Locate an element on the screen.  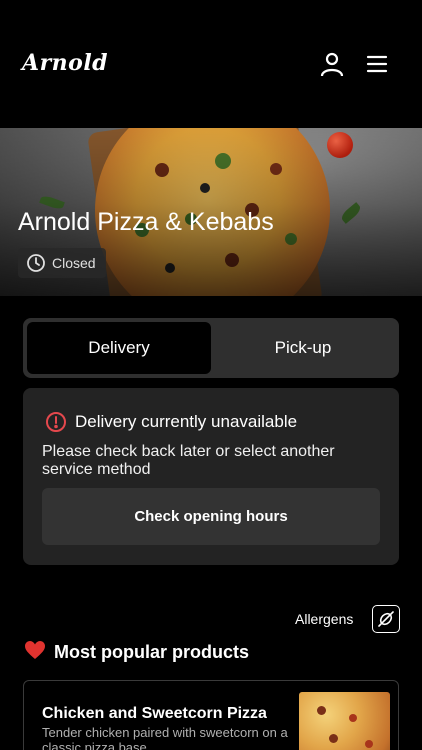
tab-pickup: Pick-up is located at coordinates (303, 348).